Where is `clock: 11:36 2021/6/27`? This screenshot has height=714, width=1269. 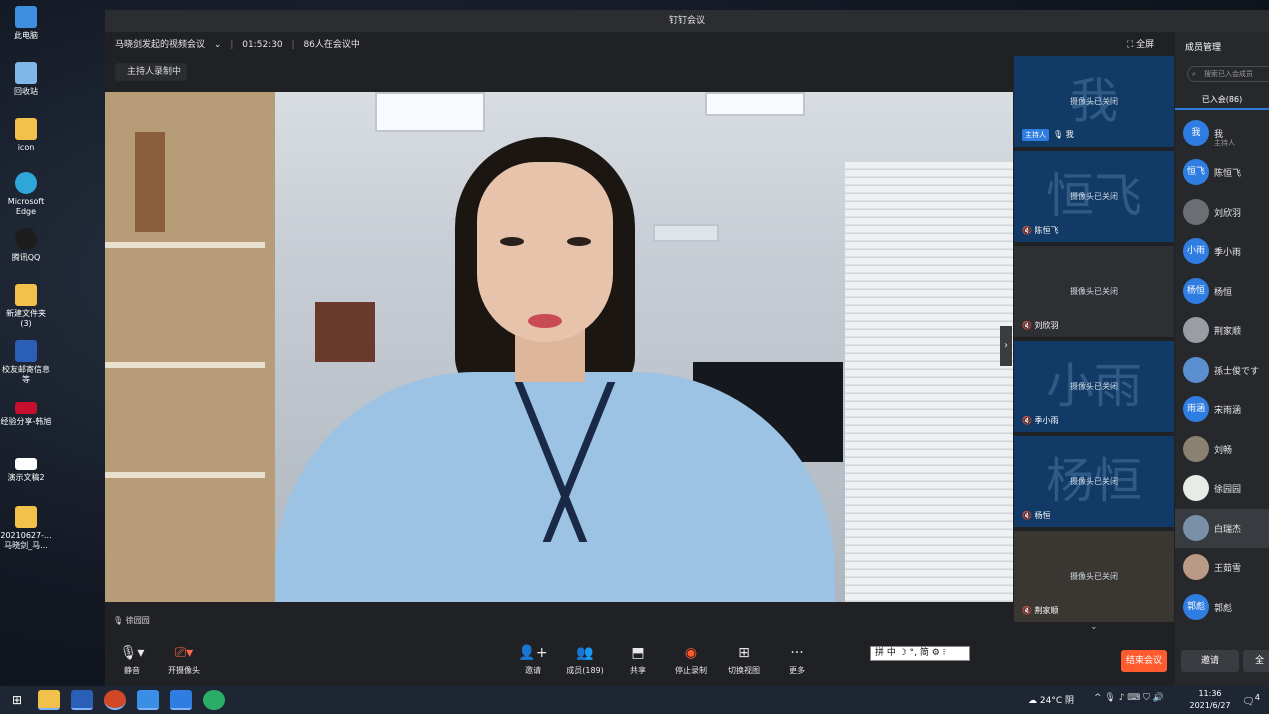
clock: 11:36 2021/6/27 is located at coordinates (1210, 700).